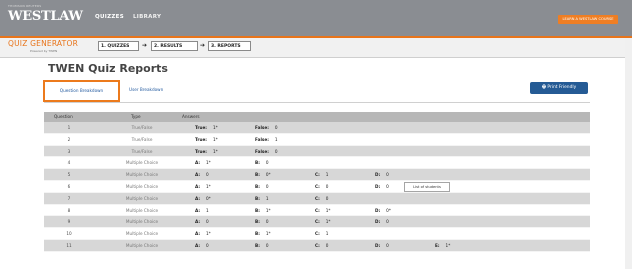 Image resolution: width=632 pixels, height=269 pixels. Describe the element at coordinates (174, 46) in the screenshot. I see `step-results: 2. RESULTS` at that location.